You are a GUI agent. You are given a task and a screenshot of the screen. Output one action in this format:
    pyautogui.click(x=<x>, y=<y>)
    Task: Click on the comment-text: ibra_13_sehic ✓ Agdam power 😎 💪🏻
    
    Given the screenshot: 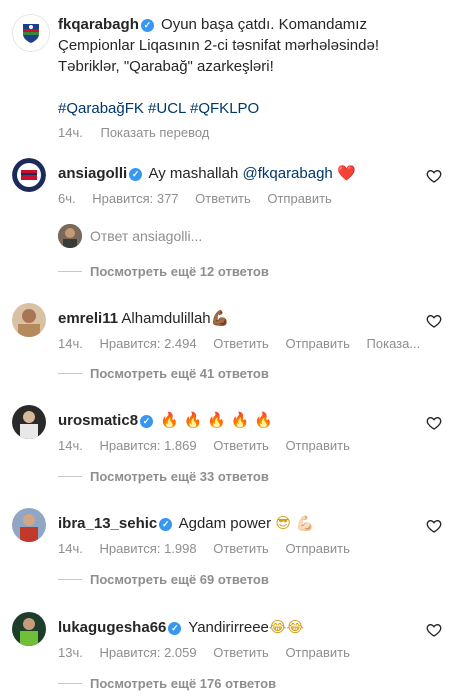 What is the action you would take?
    pyautogui.click(x=186, y=523)
    